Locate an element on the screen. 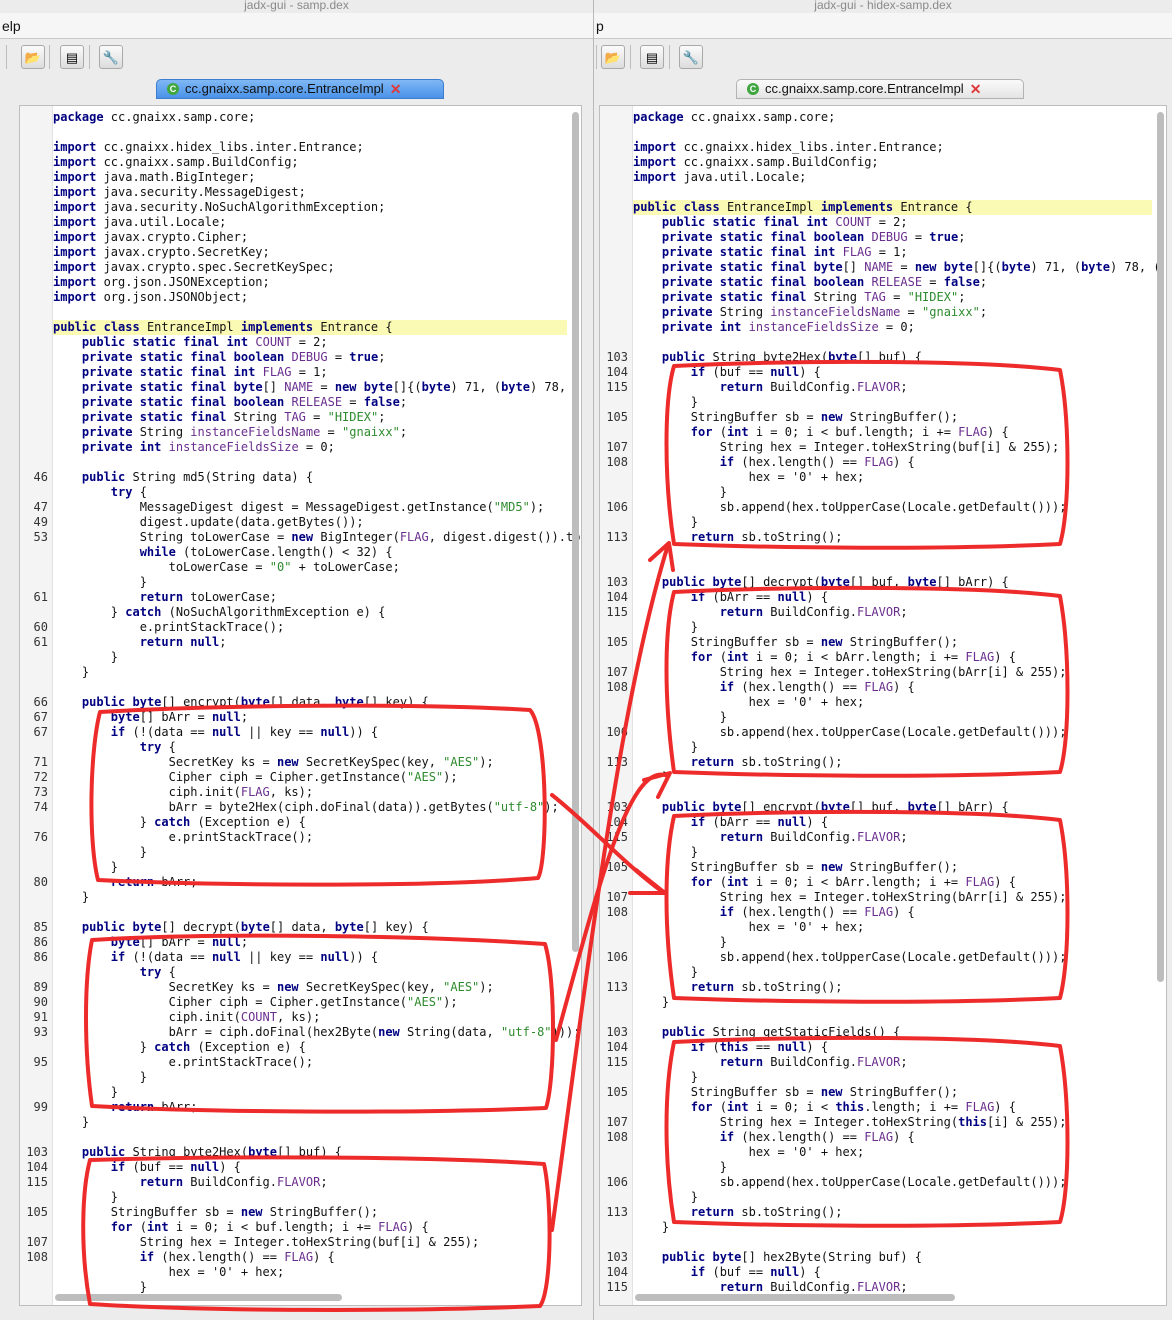 This screenshot has width=1172, height=1320. code-line: 103 public String byte2Hex(byte[] buf) { is located at coordinates (883, 357).